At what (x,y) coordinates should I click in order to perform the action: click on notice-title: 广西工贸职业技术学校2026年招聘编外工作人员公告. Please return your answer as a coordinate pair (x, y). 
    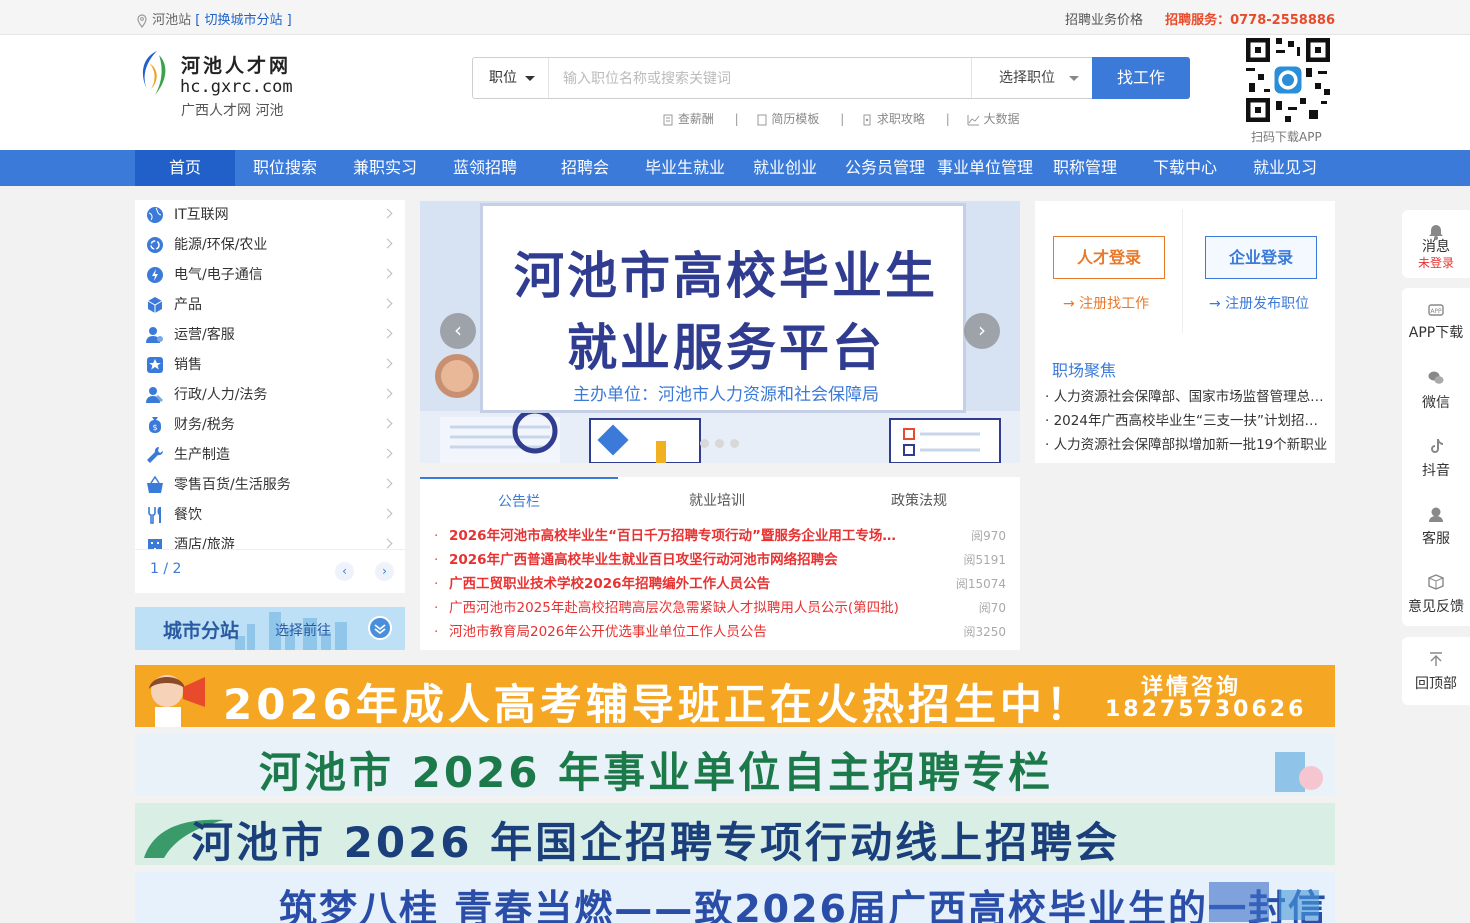
    Looking at the image, I should click on (676, 584).